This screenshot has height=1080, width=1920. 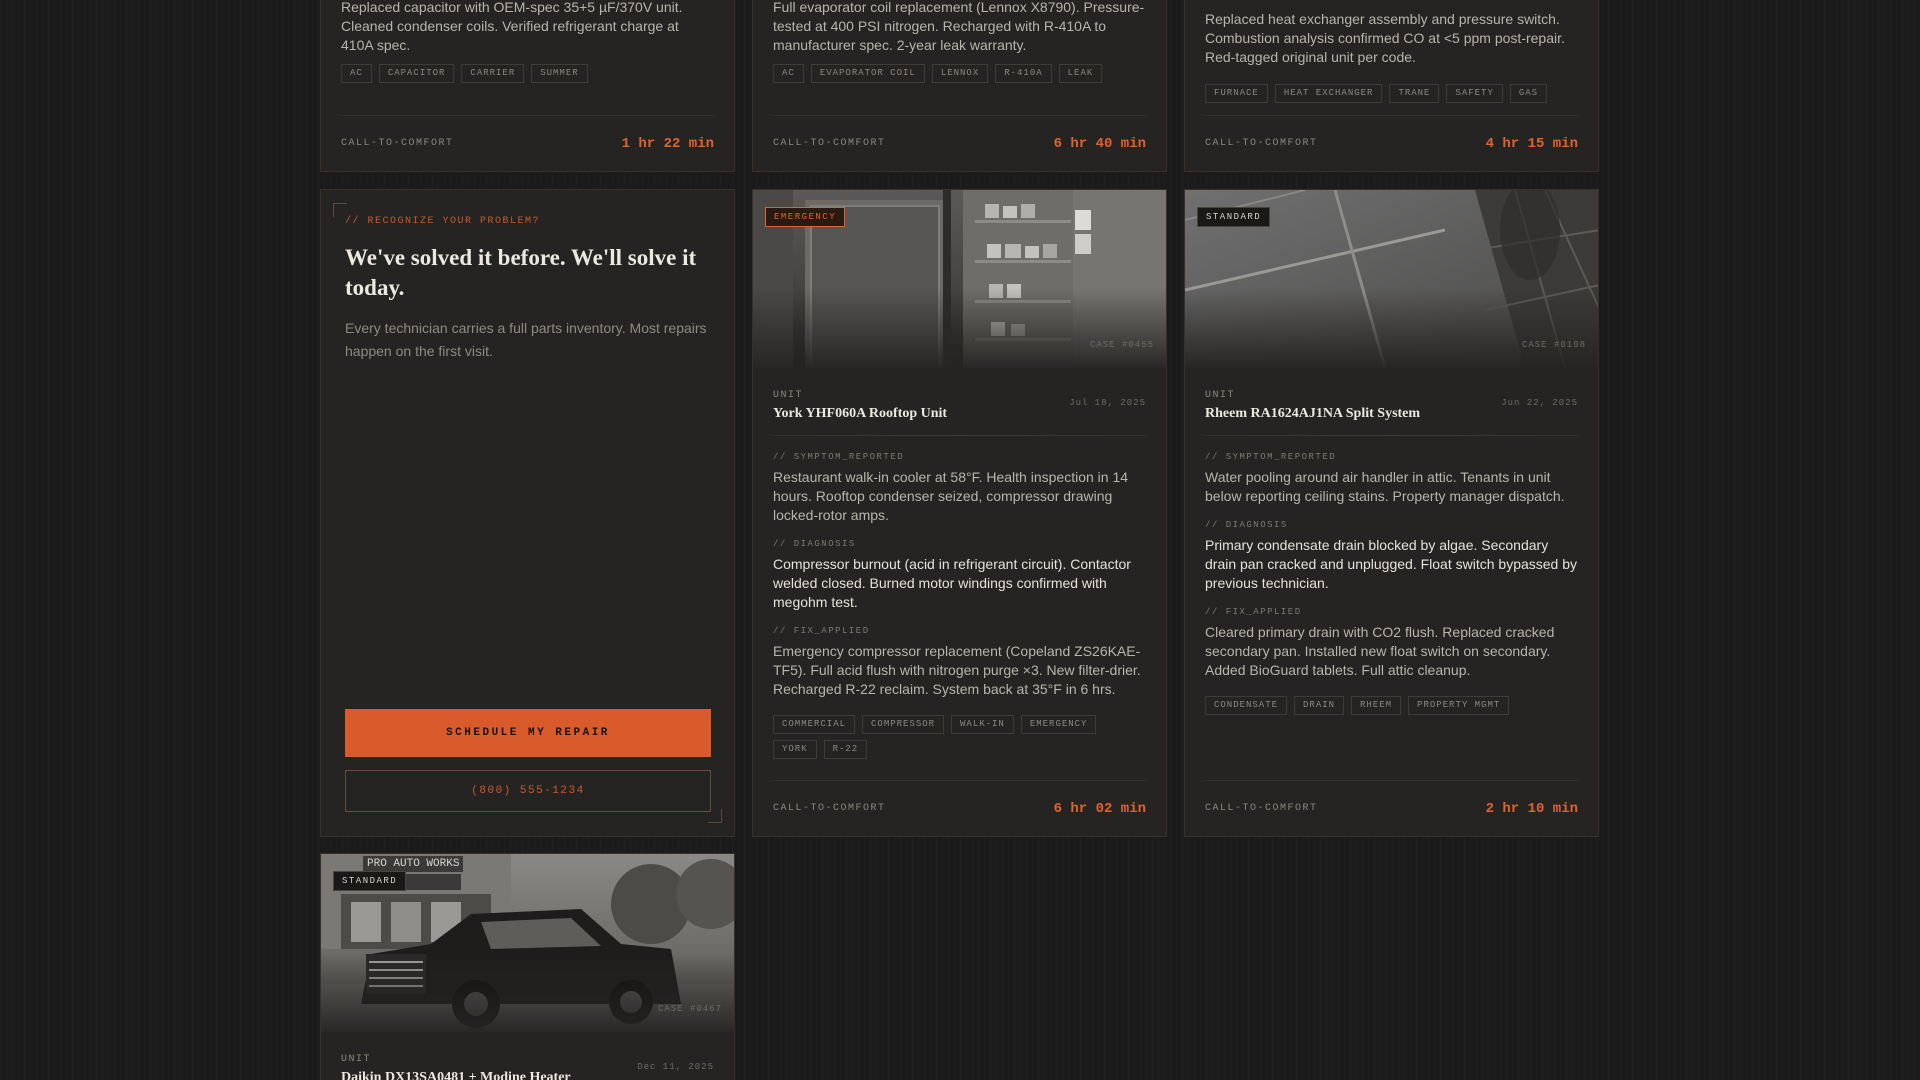 I want to click on case-photo-ceiling: STANDARD CASE #0198, so click(x=1391, y=279).